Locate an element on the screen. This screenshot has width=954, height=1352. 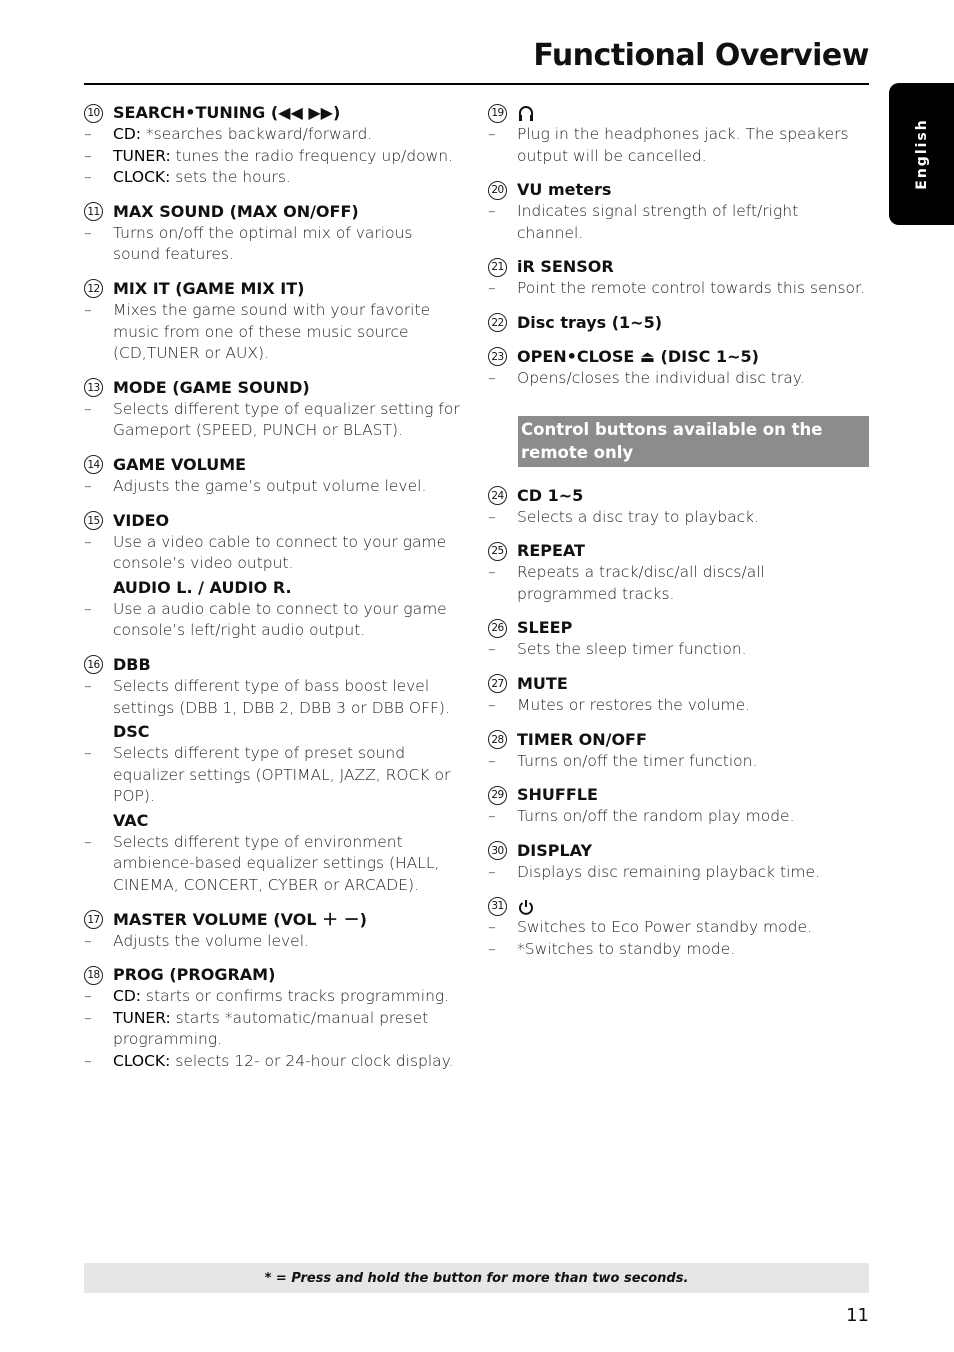
control-item: 26 SLEEP – Sets the sleep timer function. is located at coordinates (678, 639).